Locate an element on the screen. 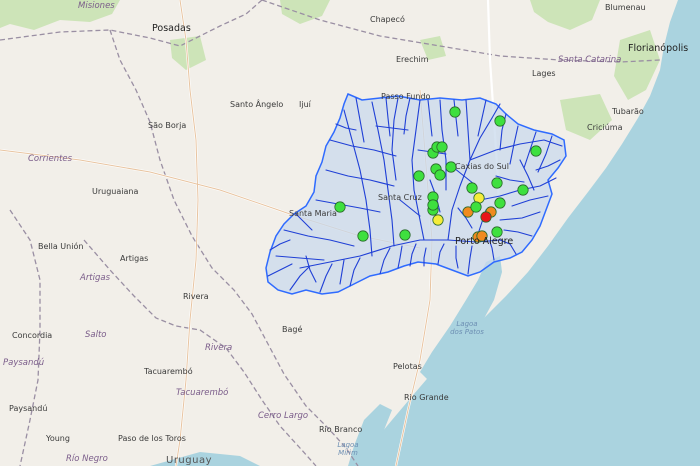 This screenshot has width=700, height=466. station-marker-orange is located at coordinates (482, 236).